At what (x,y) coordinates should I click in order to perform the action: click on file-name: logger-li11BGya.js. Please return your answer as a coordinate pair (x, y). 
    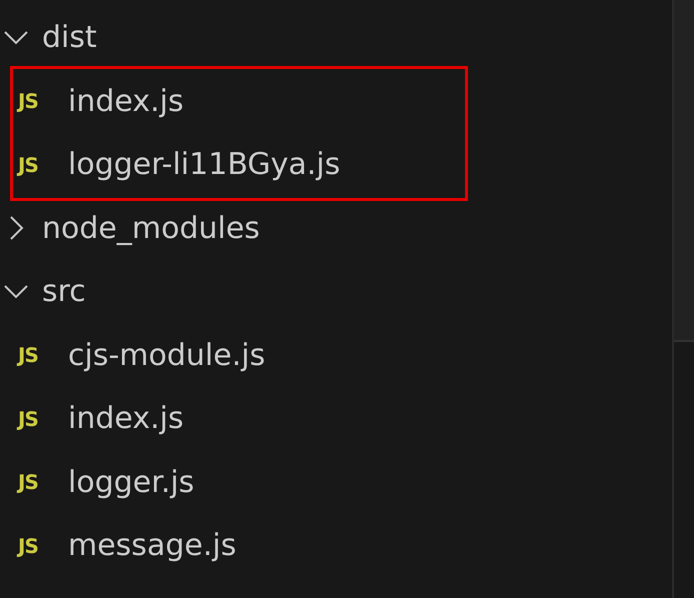
    Looking at the image, I should click on (204, 164).